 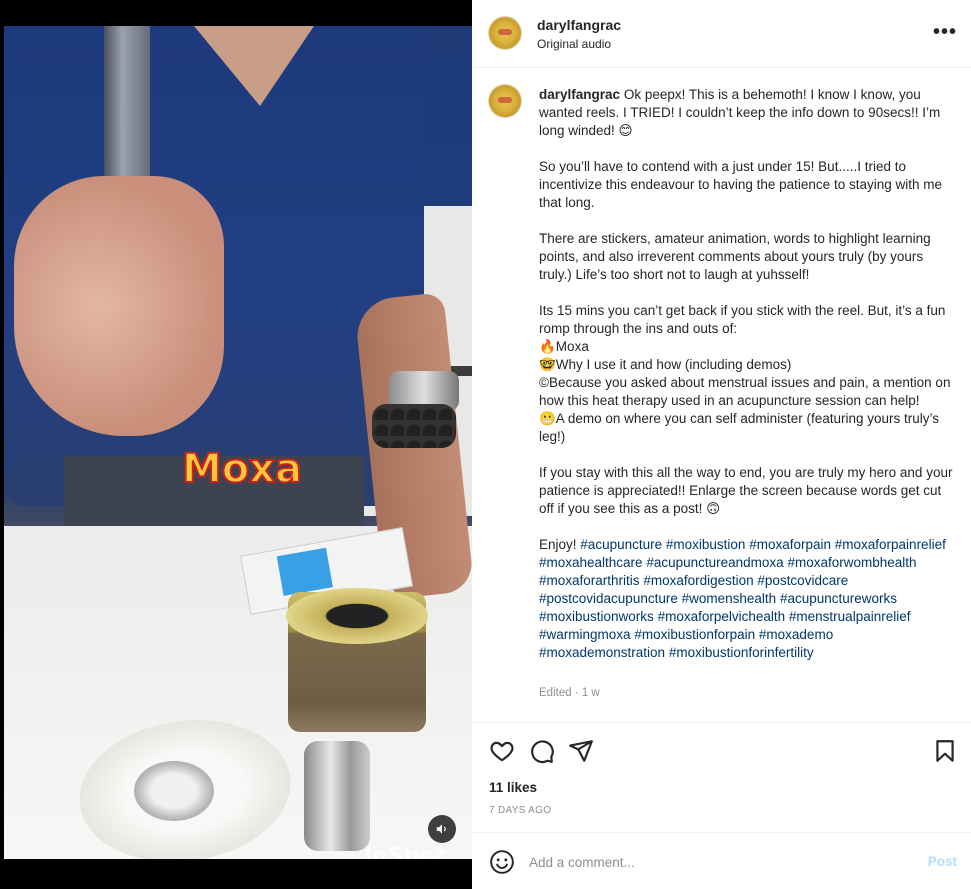 I want to click on avatar, so click(x=505, y=33).